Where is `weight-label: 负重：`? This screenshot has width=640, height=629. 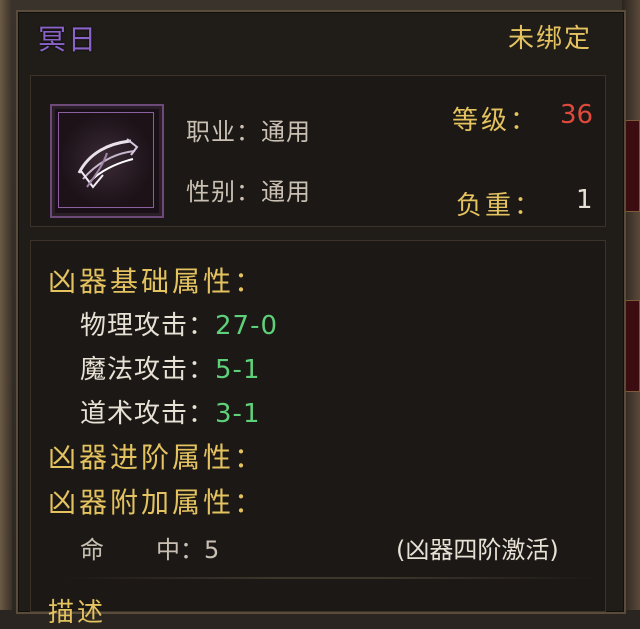 weight-label: 负重： is located at coordinates (500, 206).